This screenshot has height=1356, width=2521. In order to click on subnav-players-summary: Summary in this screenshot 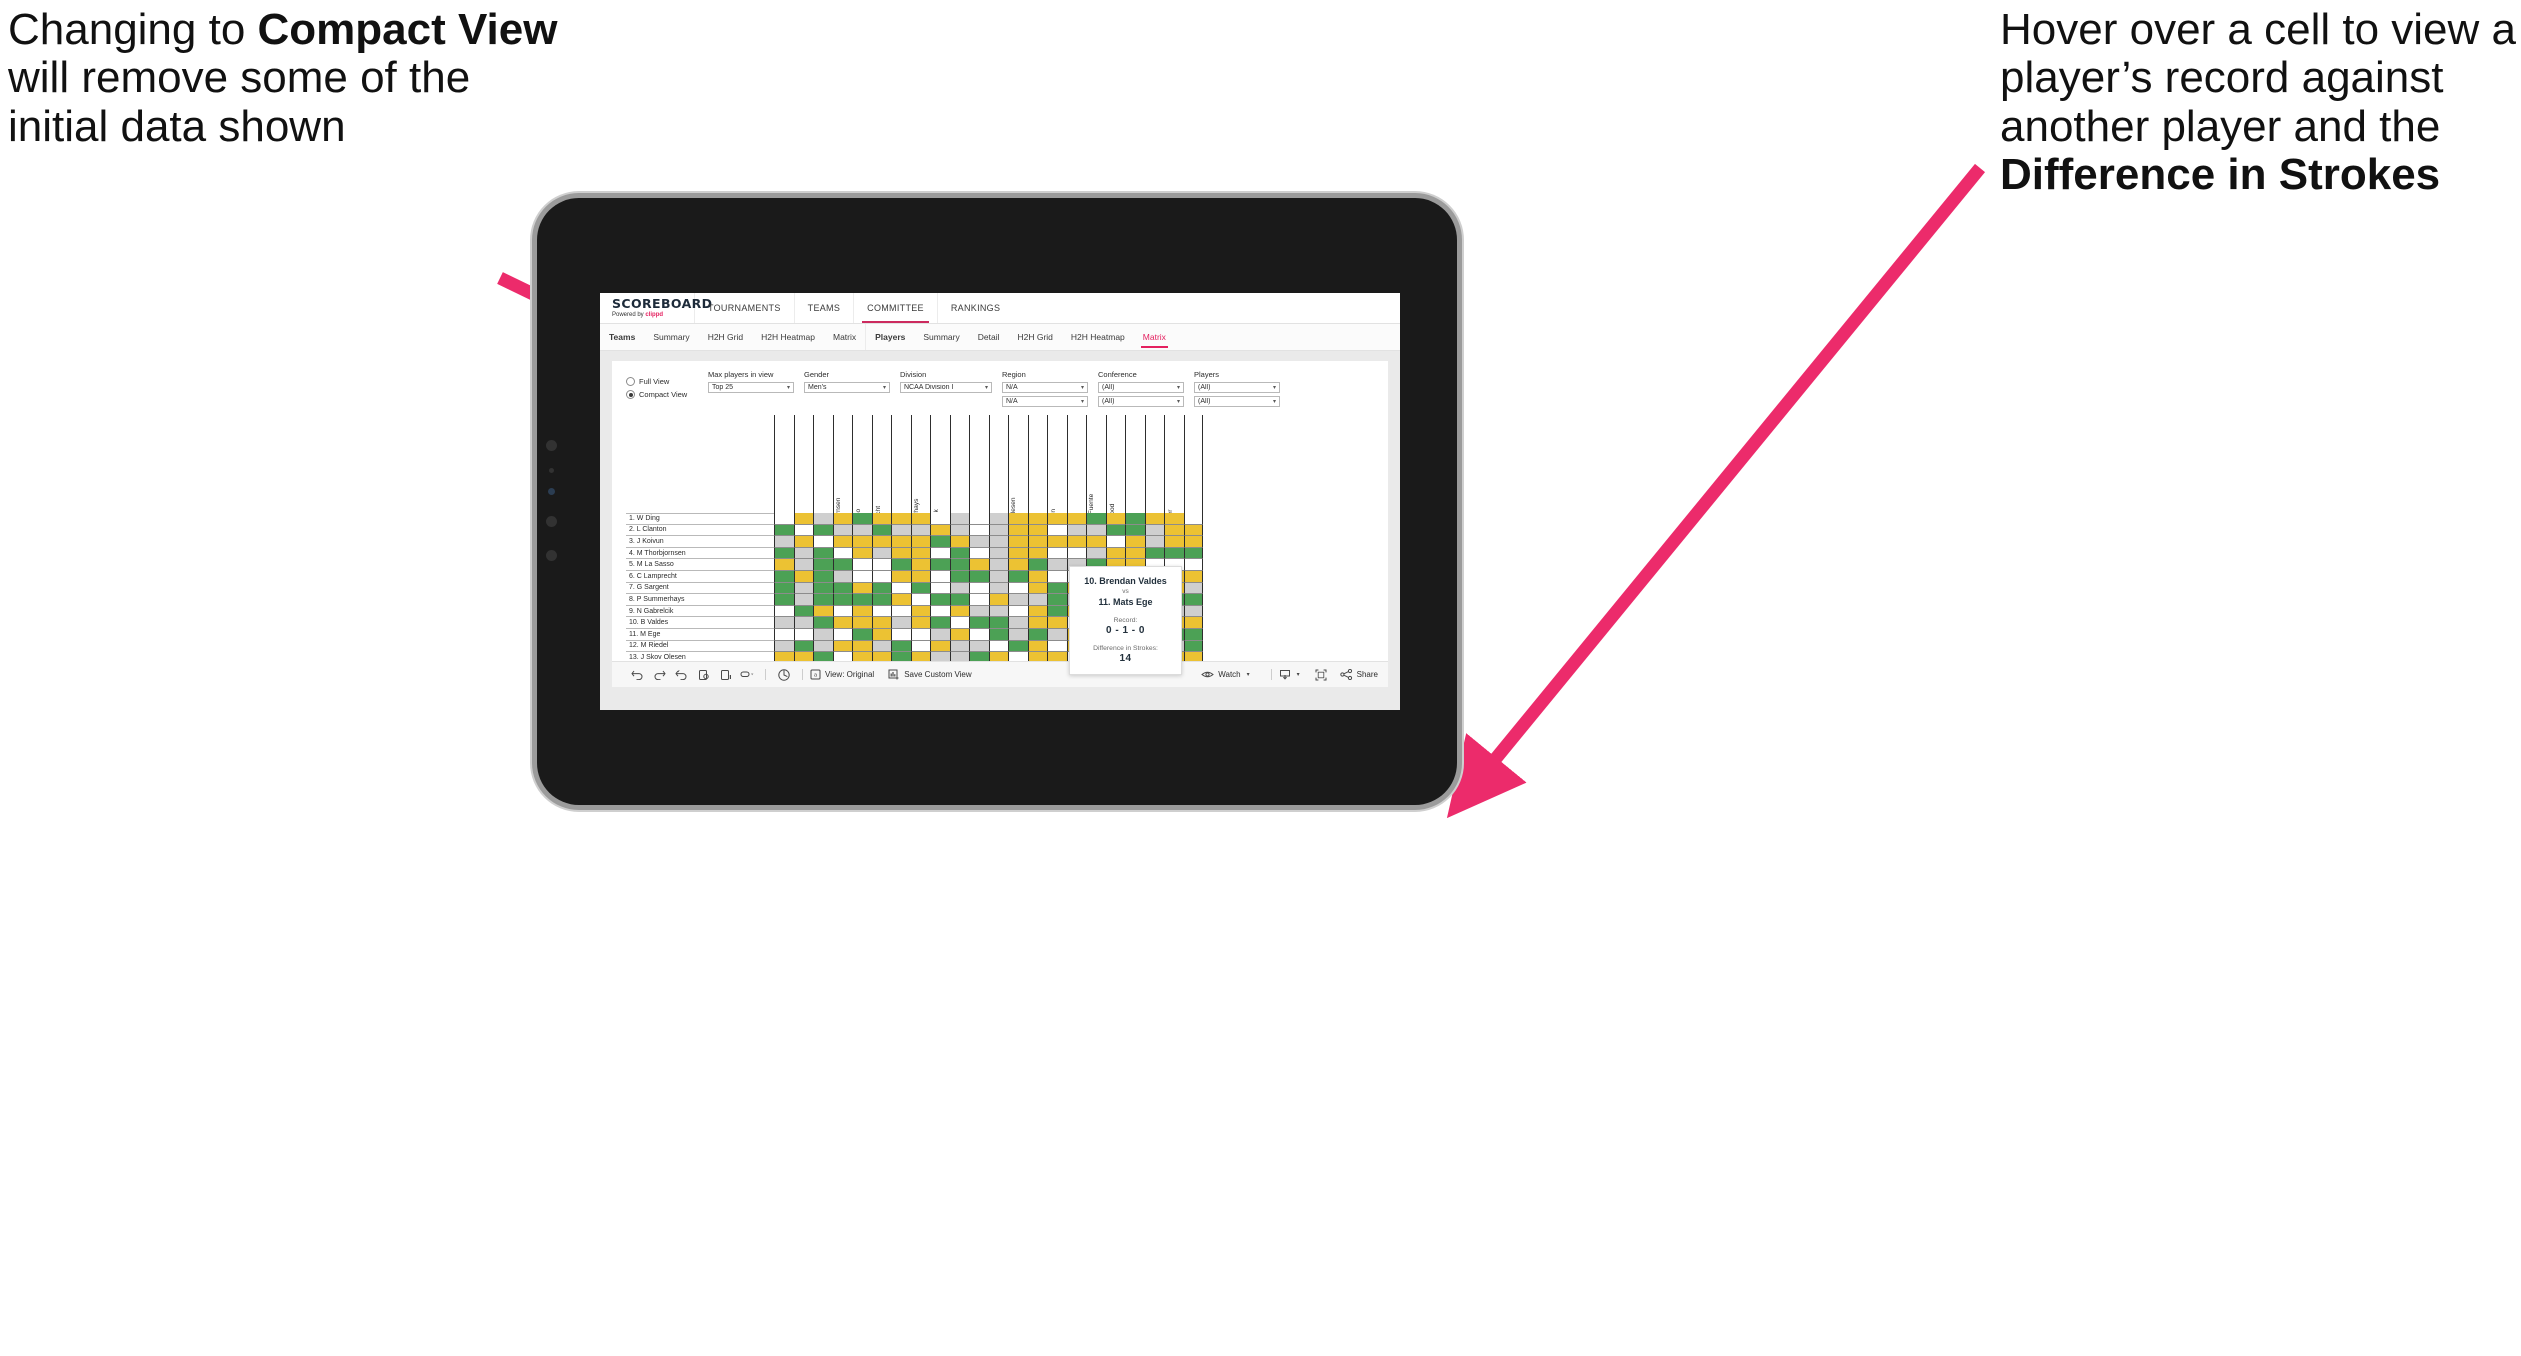, I will do `click(941, 337)`.